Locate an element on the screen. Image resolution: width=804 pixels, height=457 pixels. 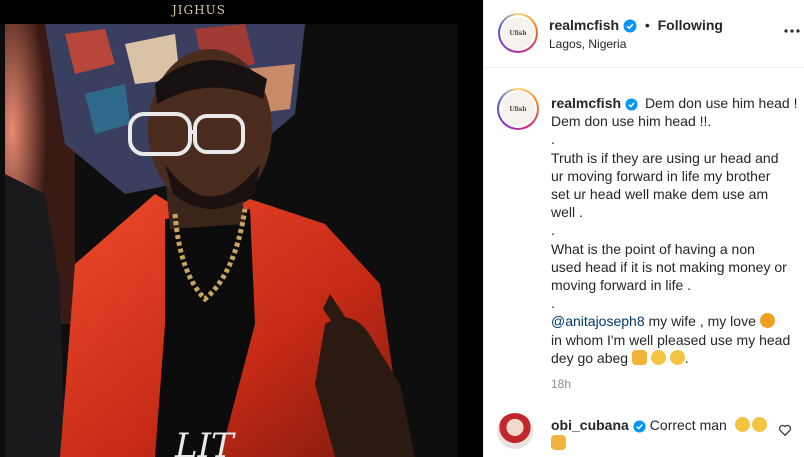
grinning-emoji-icon is located at coordinates (658, 357).